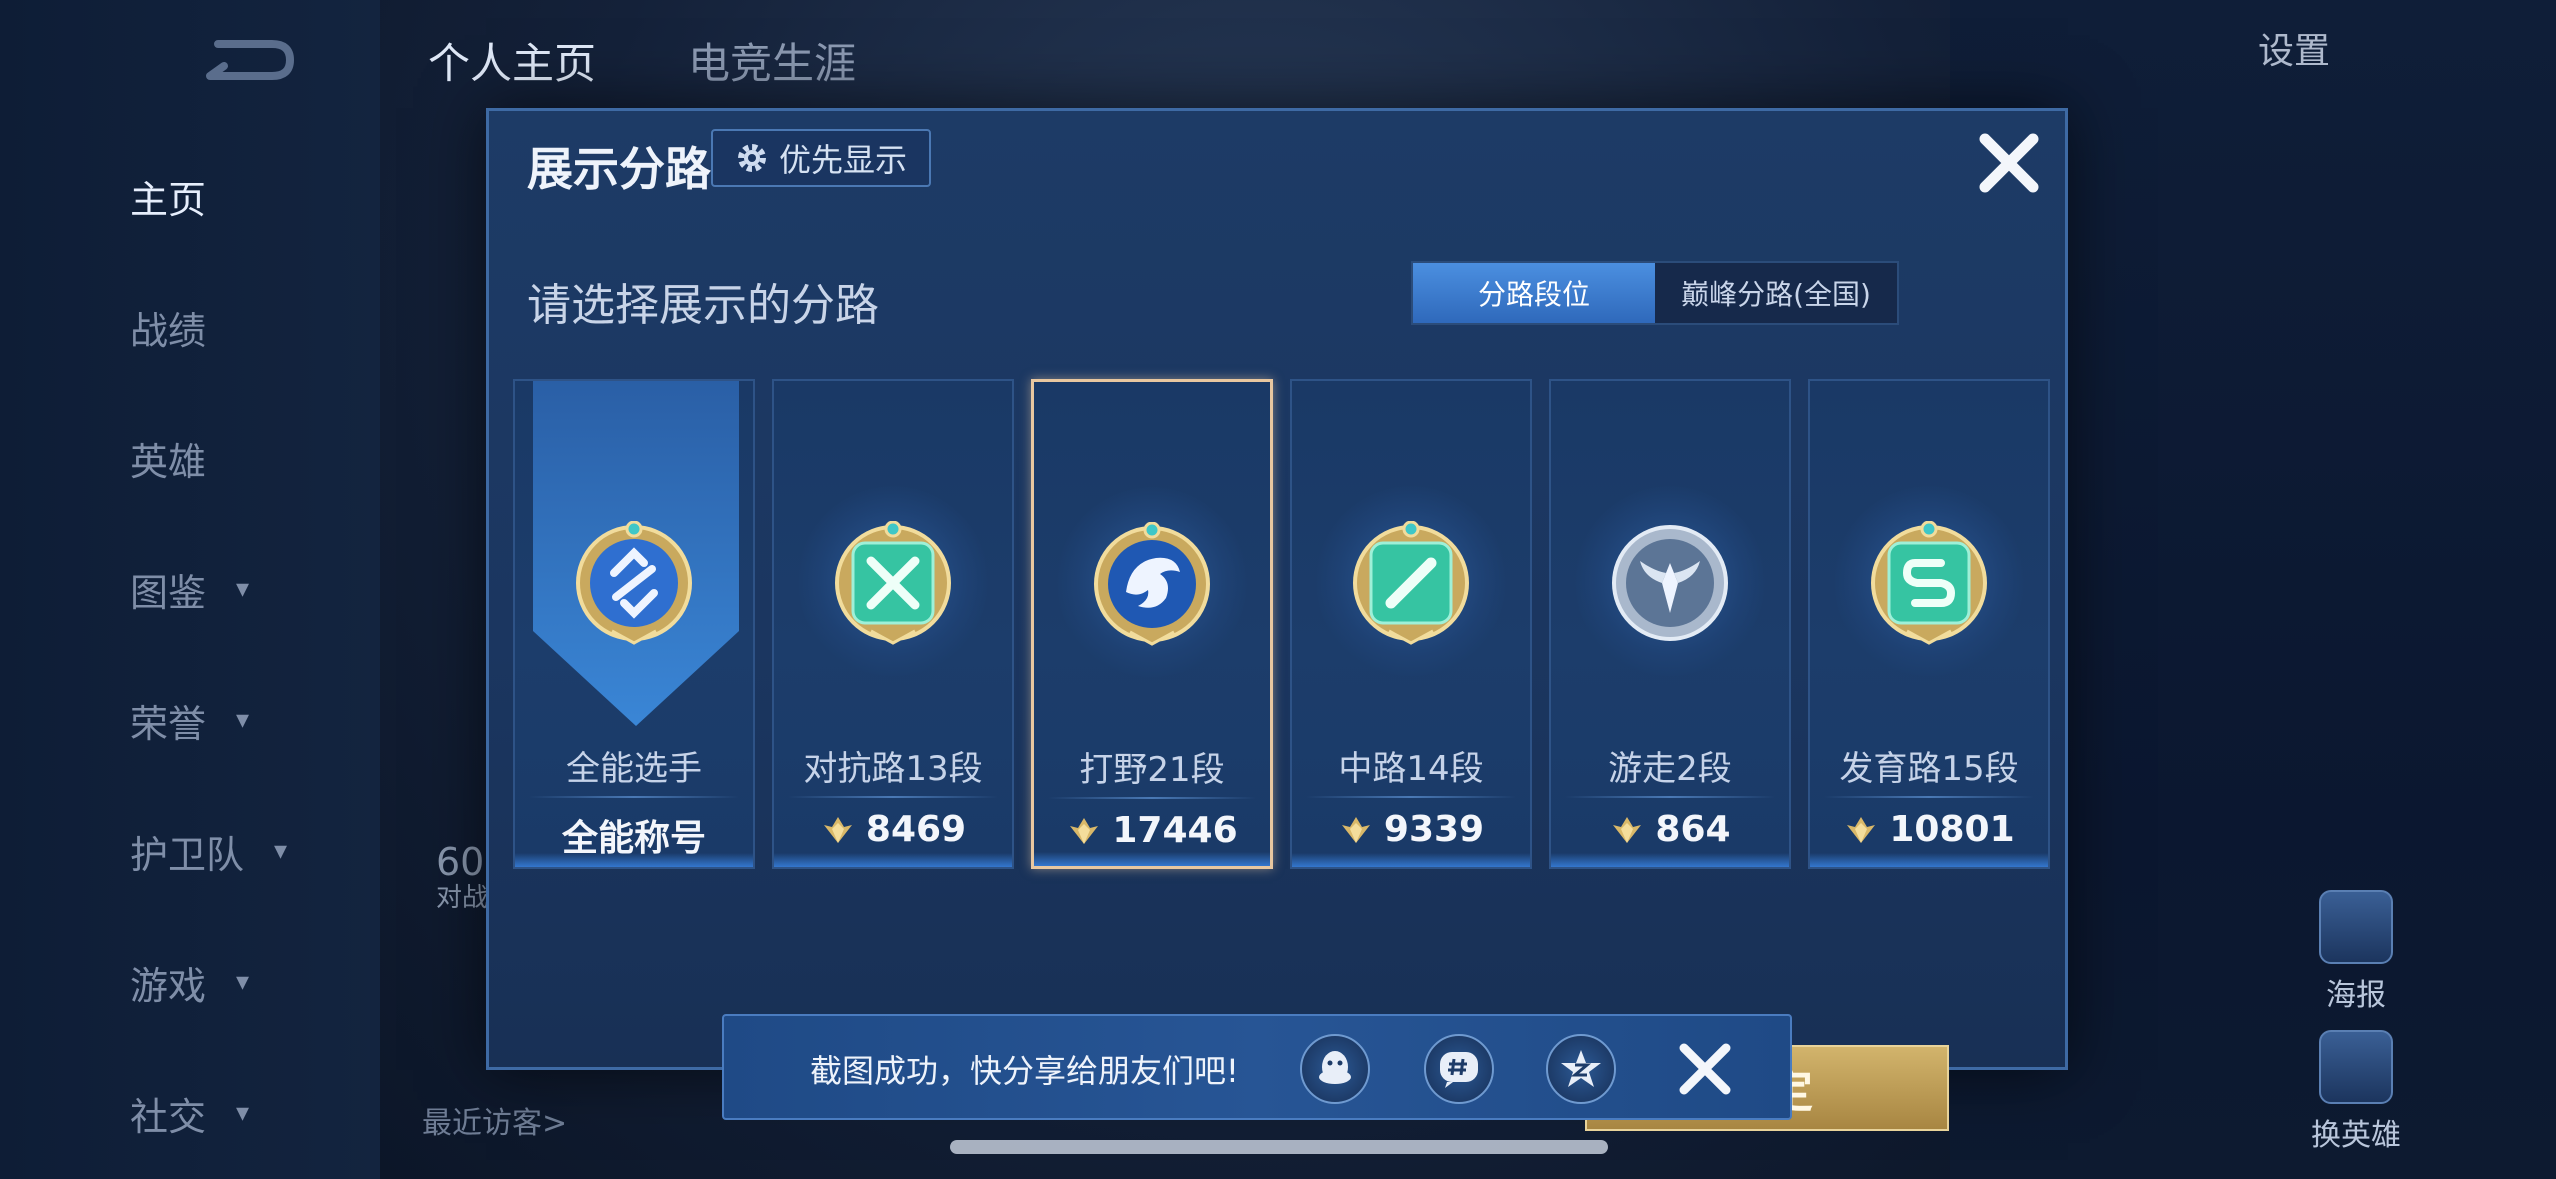 The image size is (2556, 1179). What do you see at coordinates (842, 160) in the screenshot?
I see `priority-display-label: 优先显示` at bounding box center [842, 160].